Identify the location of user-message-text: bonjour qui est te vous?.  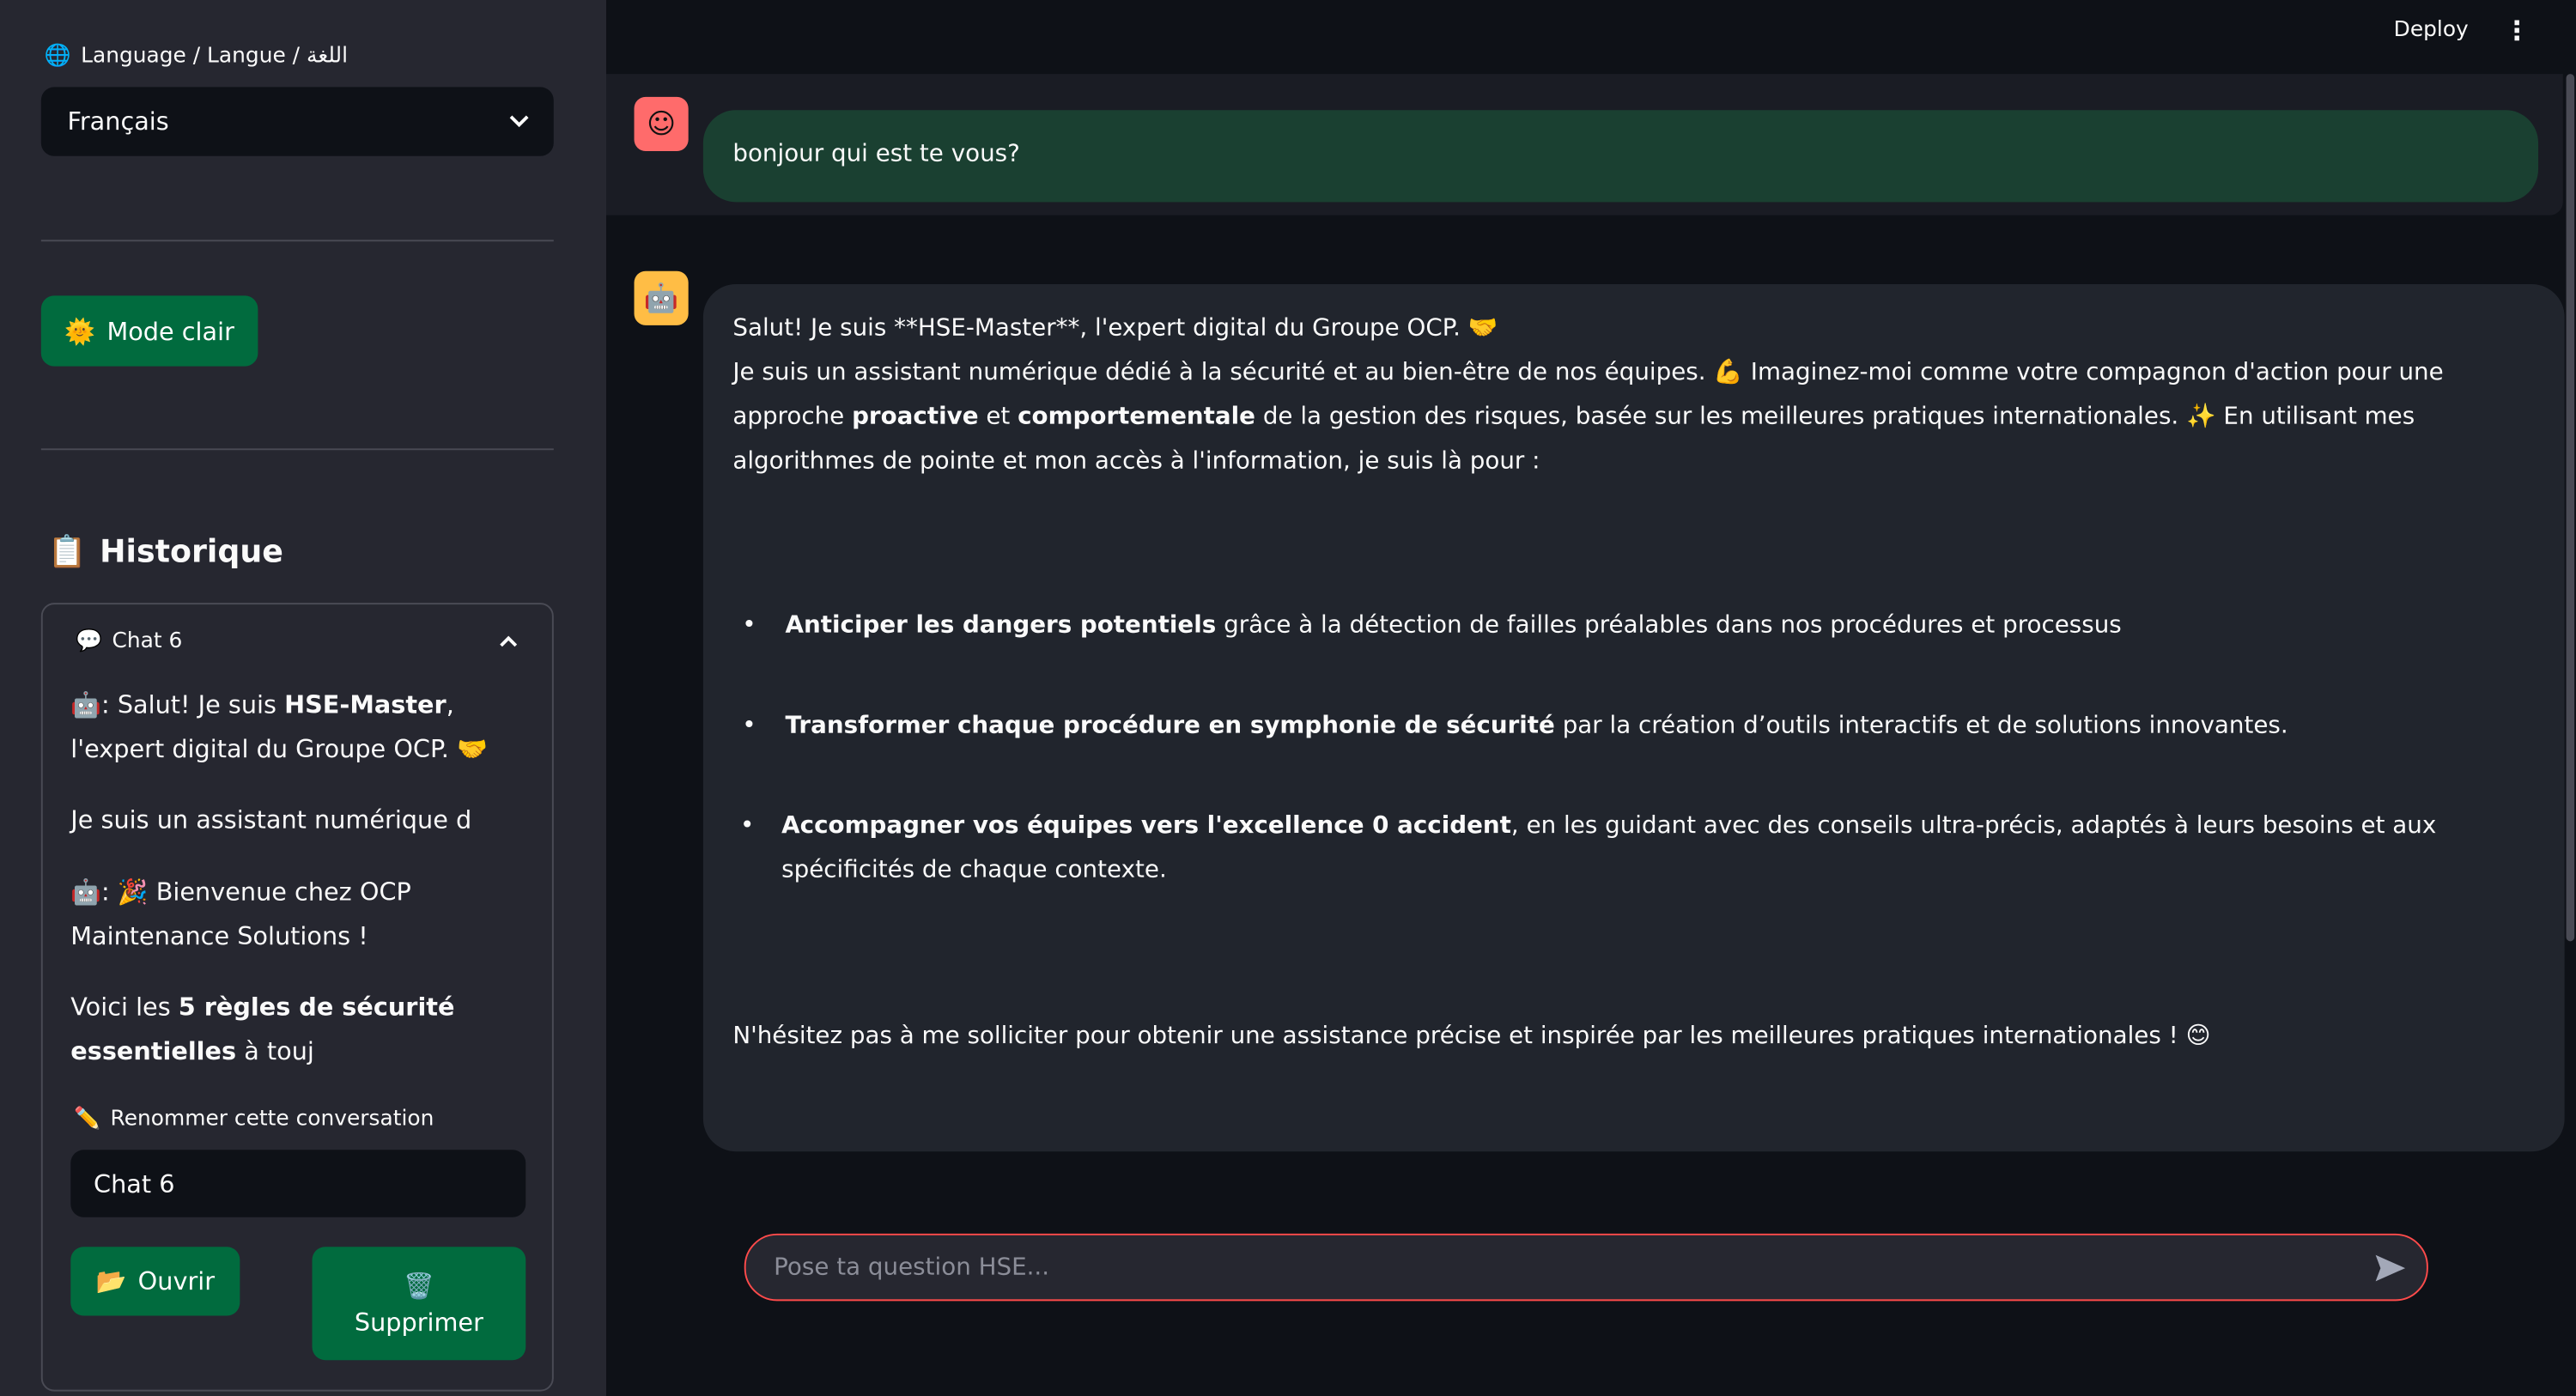
(876, 154).